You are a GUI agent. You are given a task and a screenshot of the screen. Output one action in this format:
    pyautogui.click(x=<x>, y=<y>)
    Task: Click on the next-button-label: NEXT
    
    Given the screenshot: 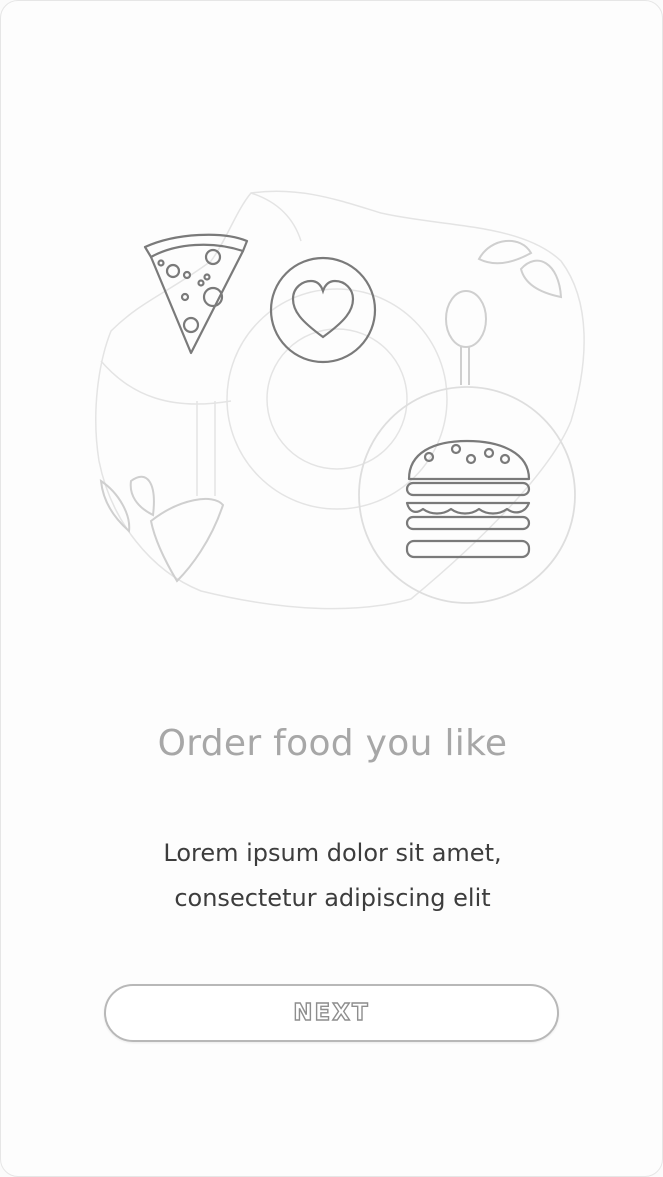 What is the action you would take?
    pyautogui.click(x=331, y=1012)
    